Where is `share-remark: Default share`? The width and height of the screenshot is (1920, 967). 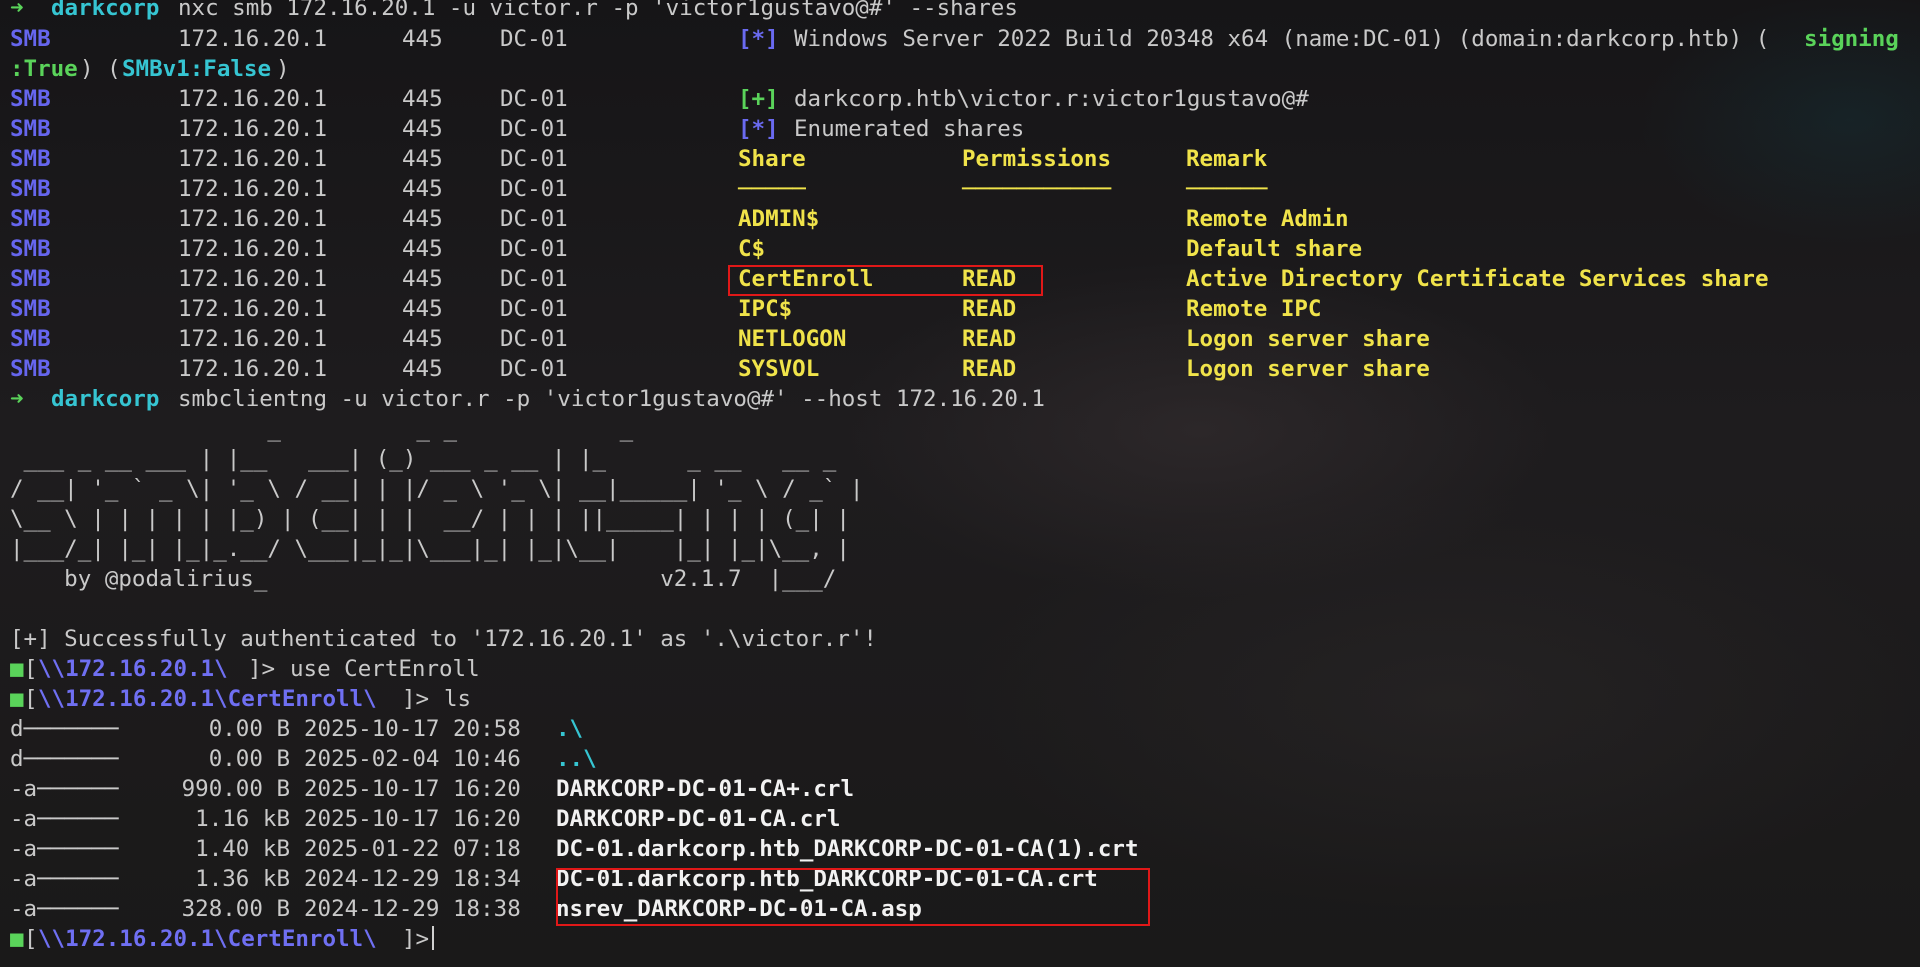
share-remark: Default share is located at coordinates (1274, 249).